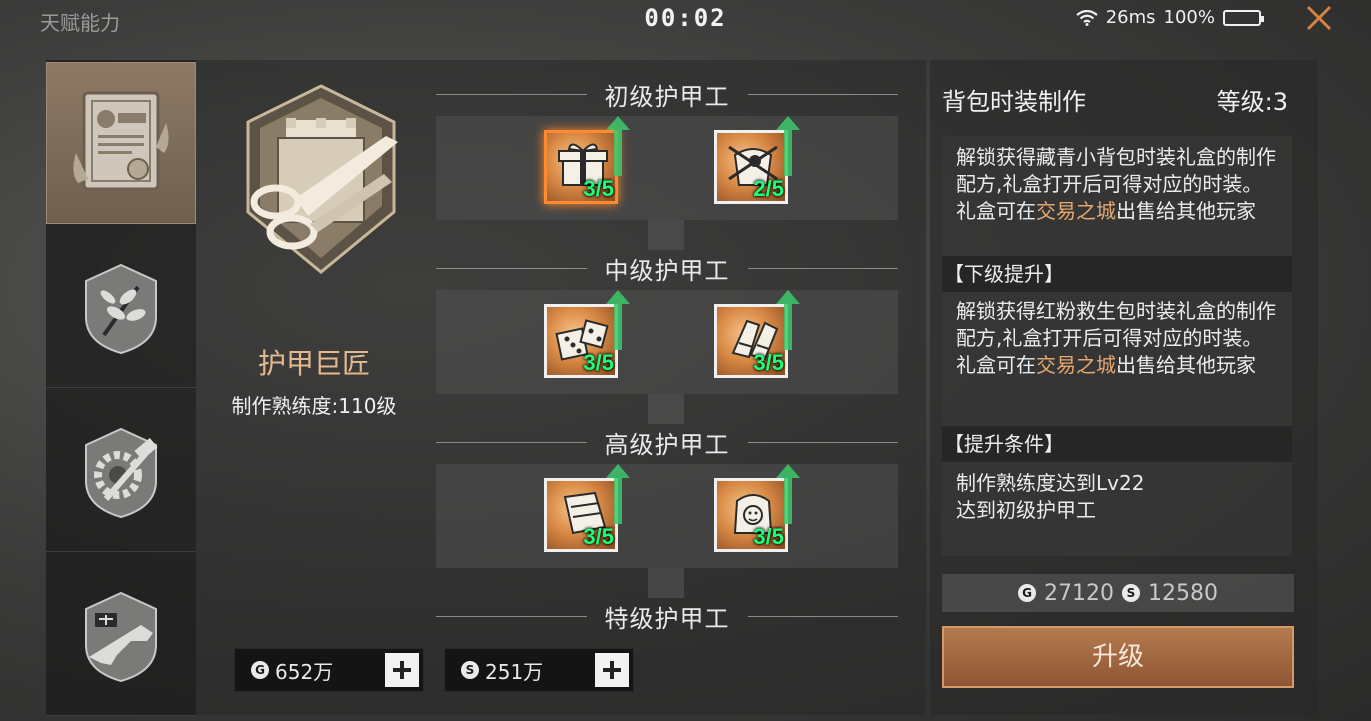 The image size is (1371, 721). What do you see at coordinates (1014, 102) in the screenshot?
I see `skill-title: 背包时装制作` at bounding box center [1014, 102].